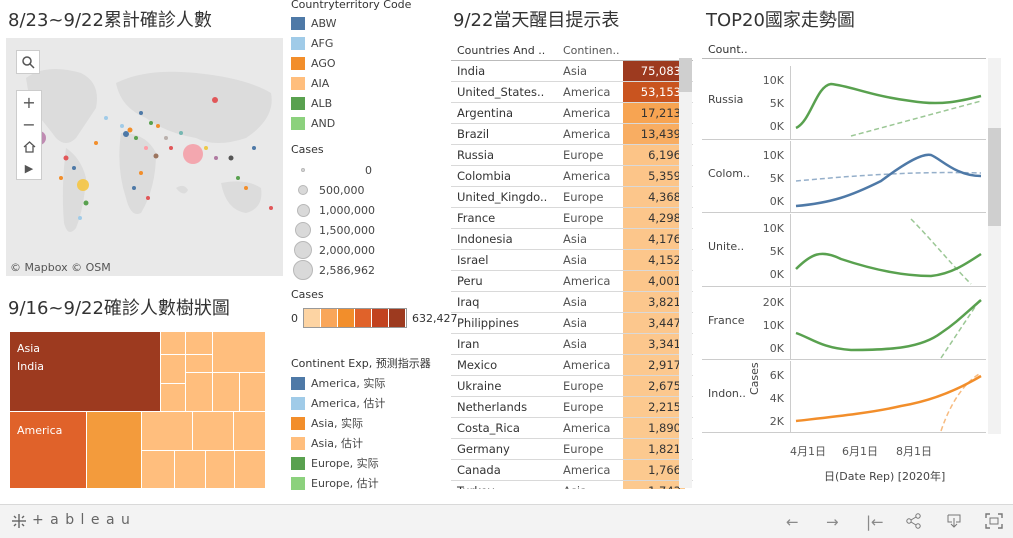 The height and width of the screenshot is (538, 1013). I want to click on legend-label: ABW, so click(324, 23).